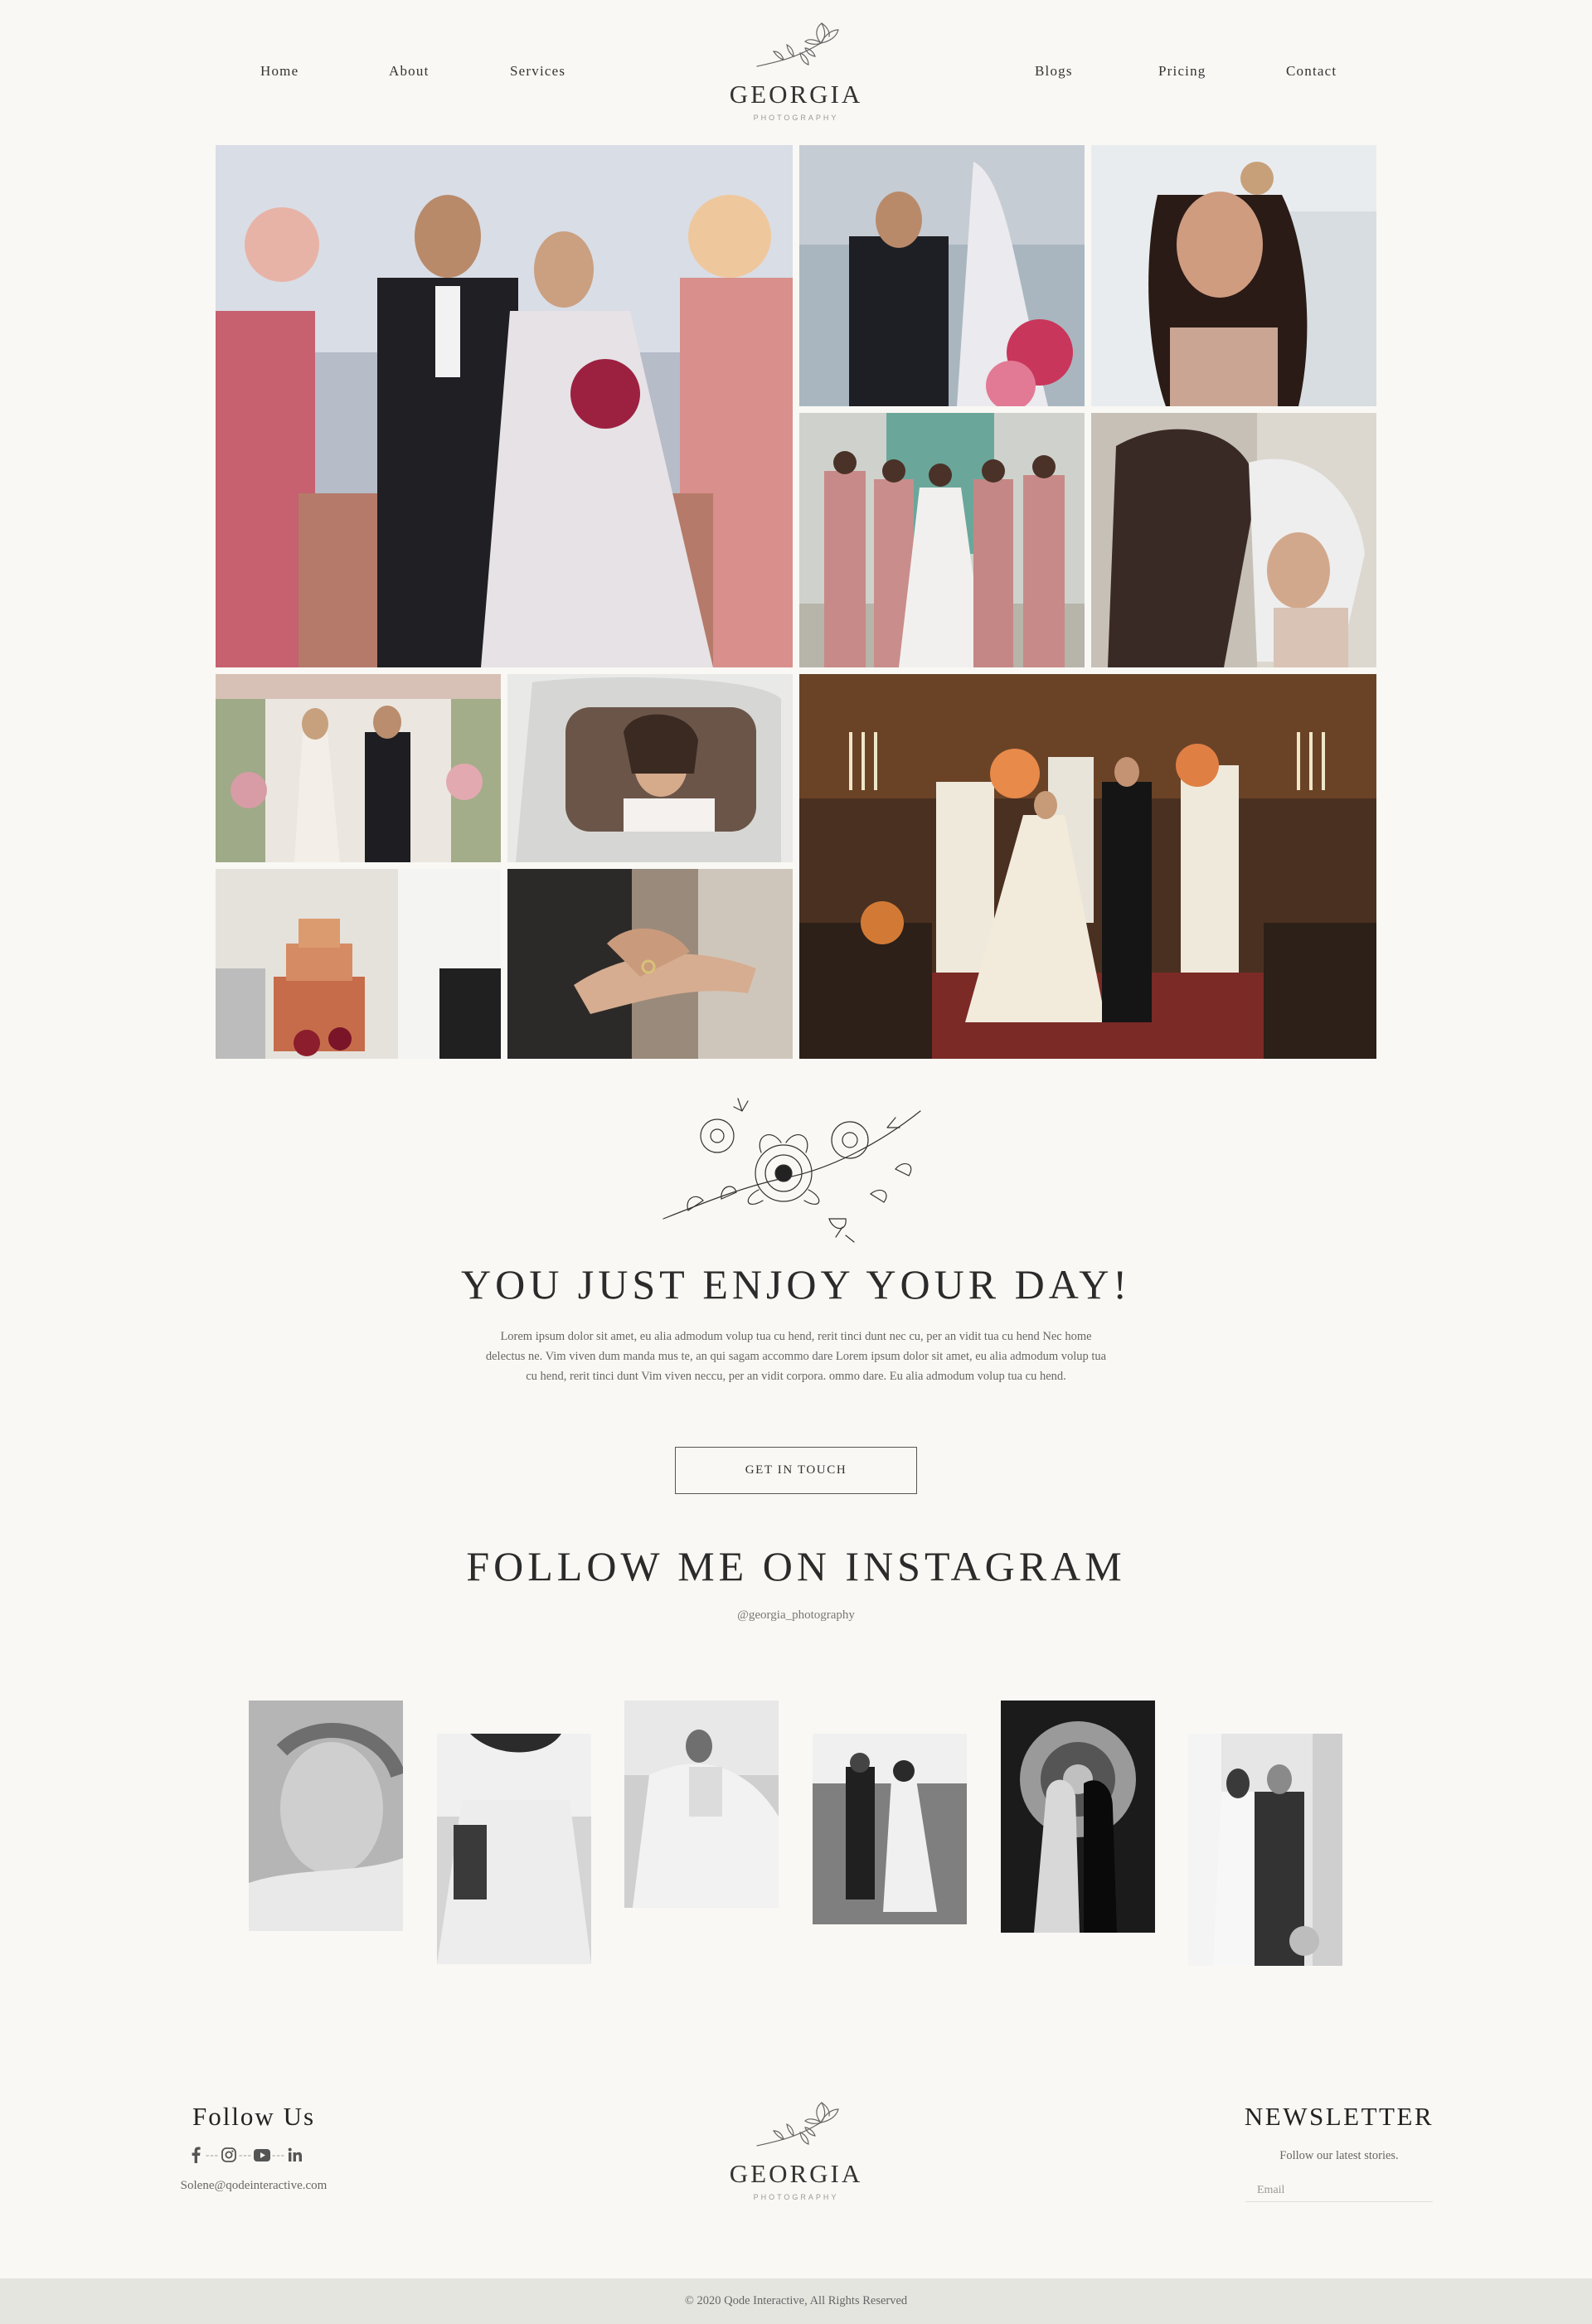  I want to click on newsletter-email-input, so click(1339, 2190).